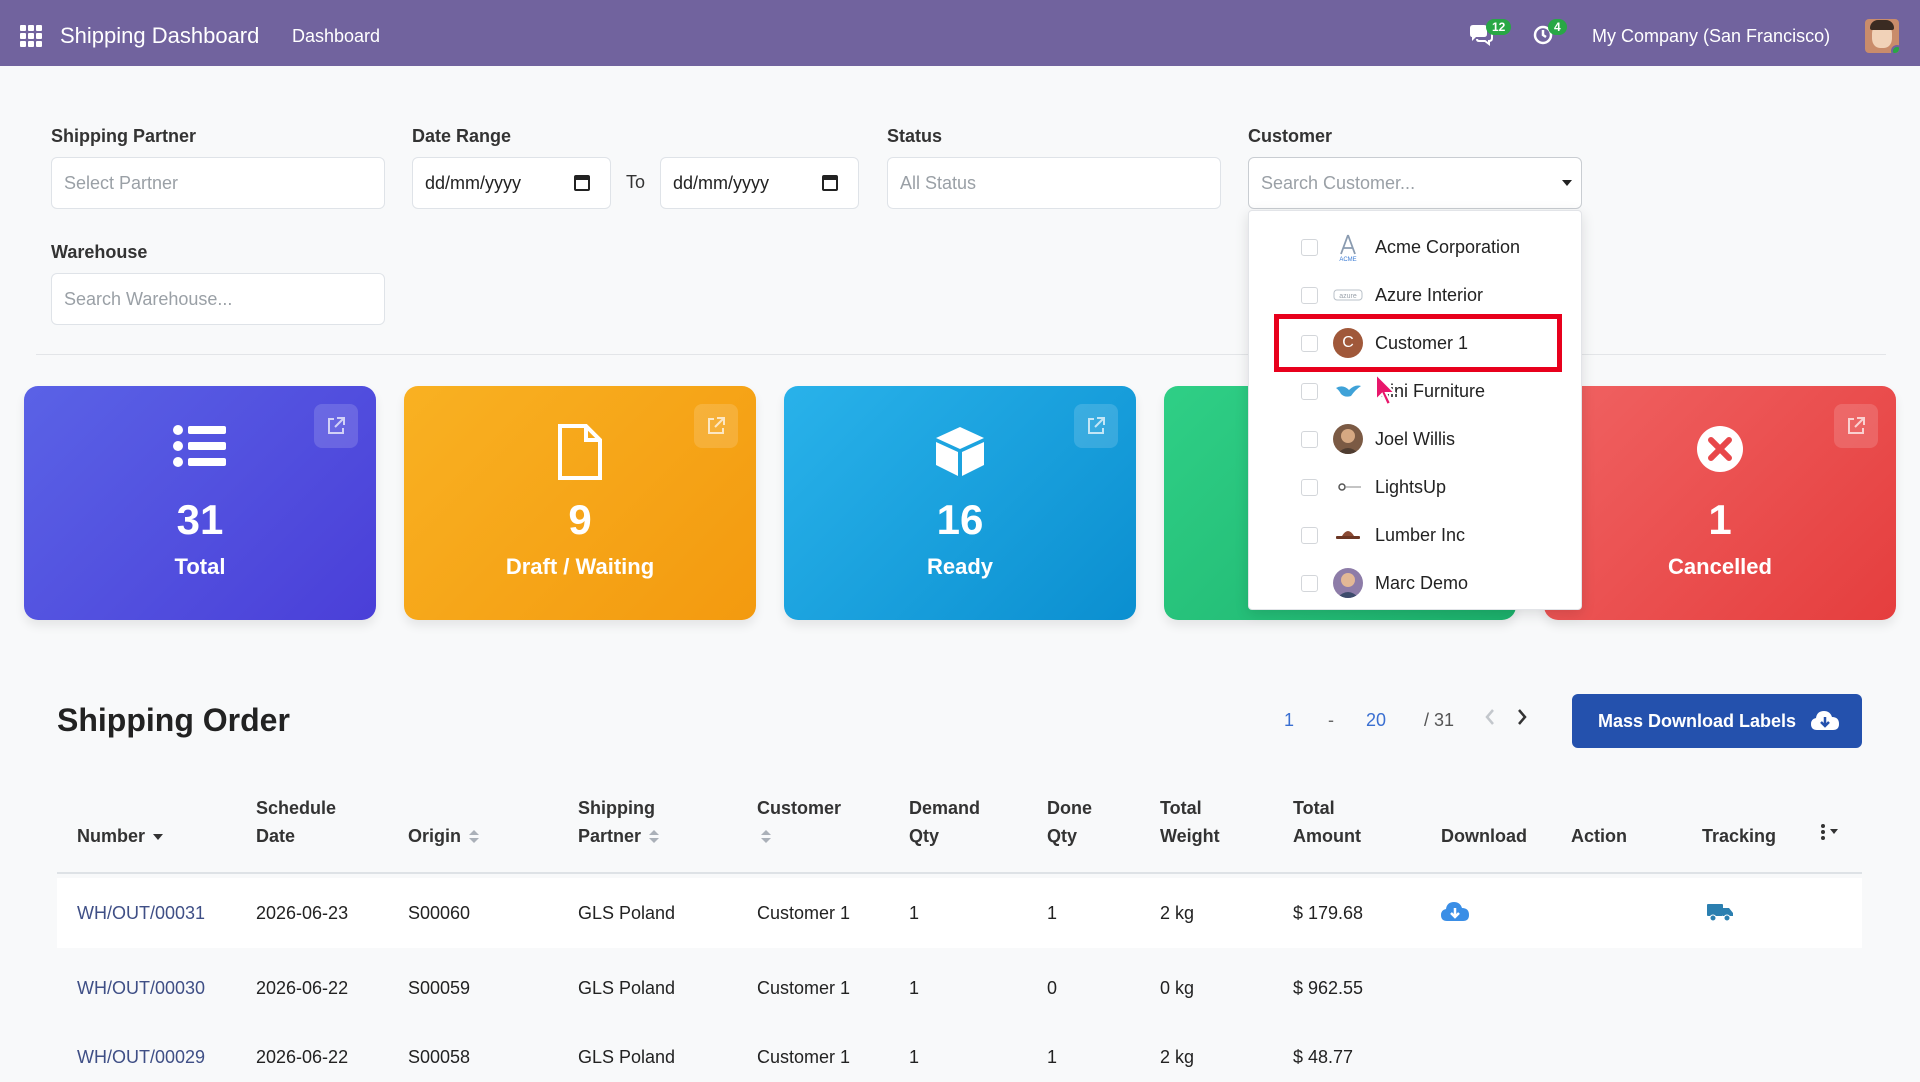 The image size is (1920, 1082). Describe the element at coordinates (200, 566) in the screenshot. I see `stat-label: Total` at that location.